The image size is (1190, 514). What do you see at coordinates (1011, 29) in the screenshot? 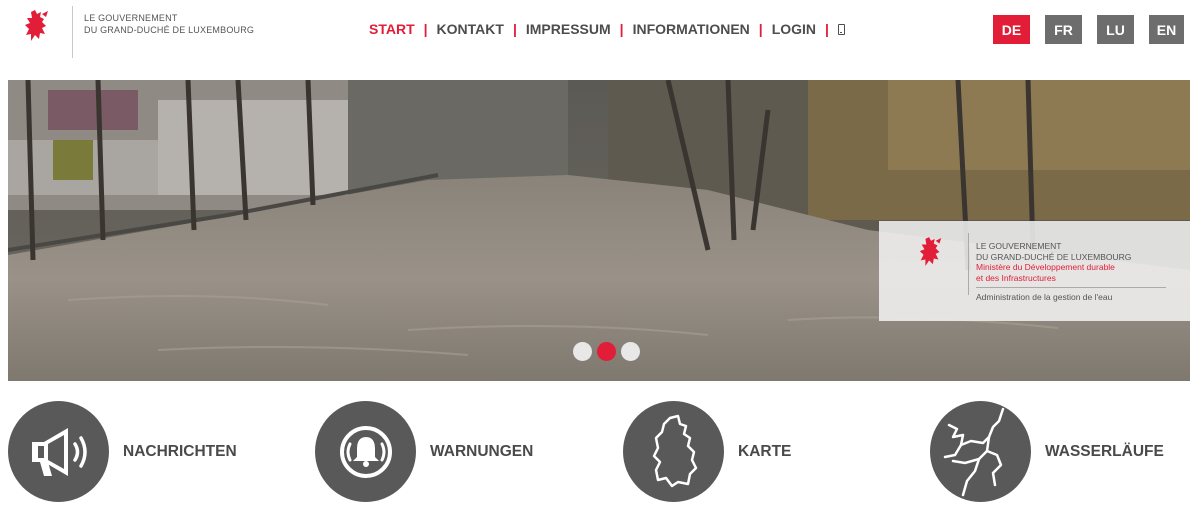
I see `lang-de-button: DE` at bounding box center [1011, 29].